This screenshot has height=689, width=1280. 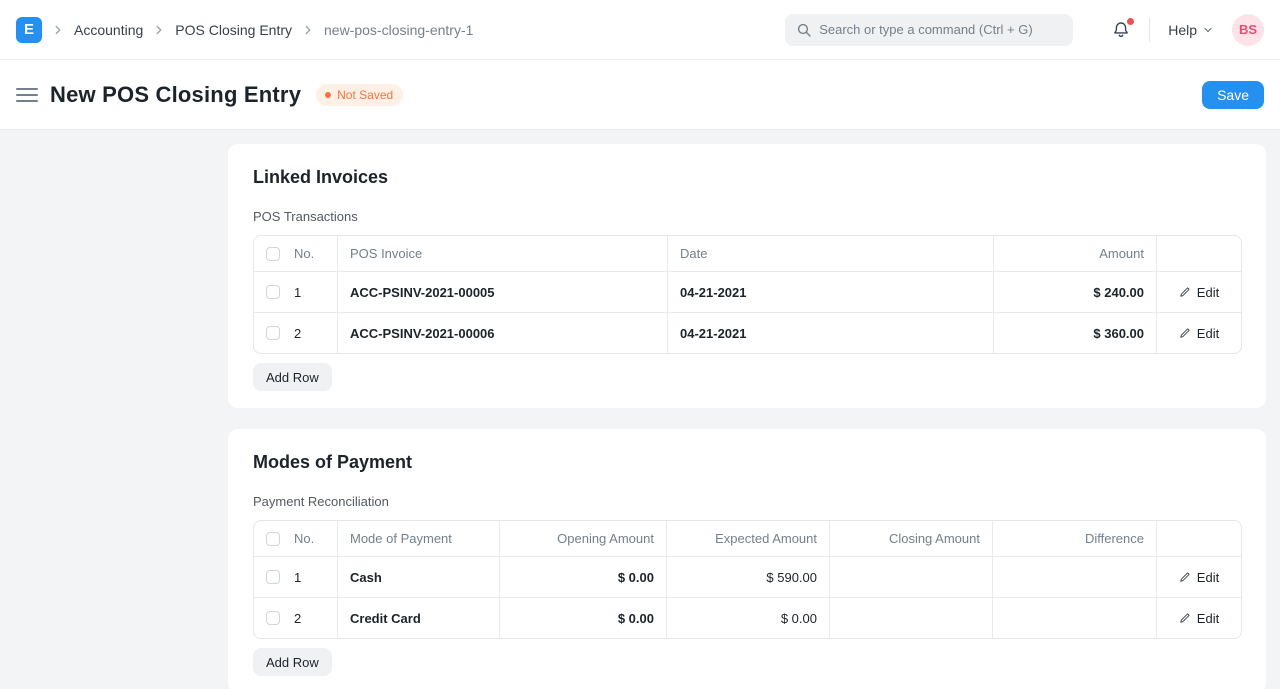 What do you see at coordinates (233, 30) in the screenshot?
I see `breadcrumb-pos-closing-entry: POS Closing Entry` at bounding box center [233, 30].